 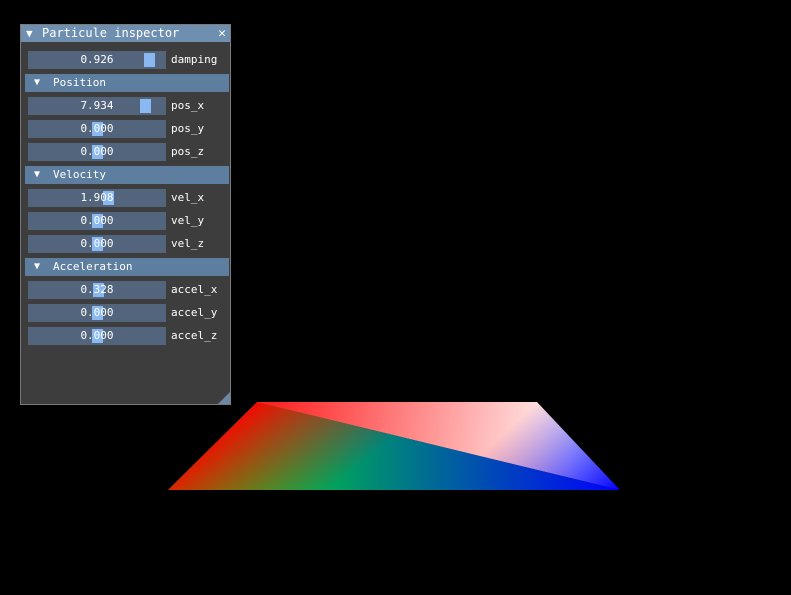 What do you see at coordinates (188, 243) in the screenshot?
I see `slider-label: vel_z` at bounding box center [188, 243].